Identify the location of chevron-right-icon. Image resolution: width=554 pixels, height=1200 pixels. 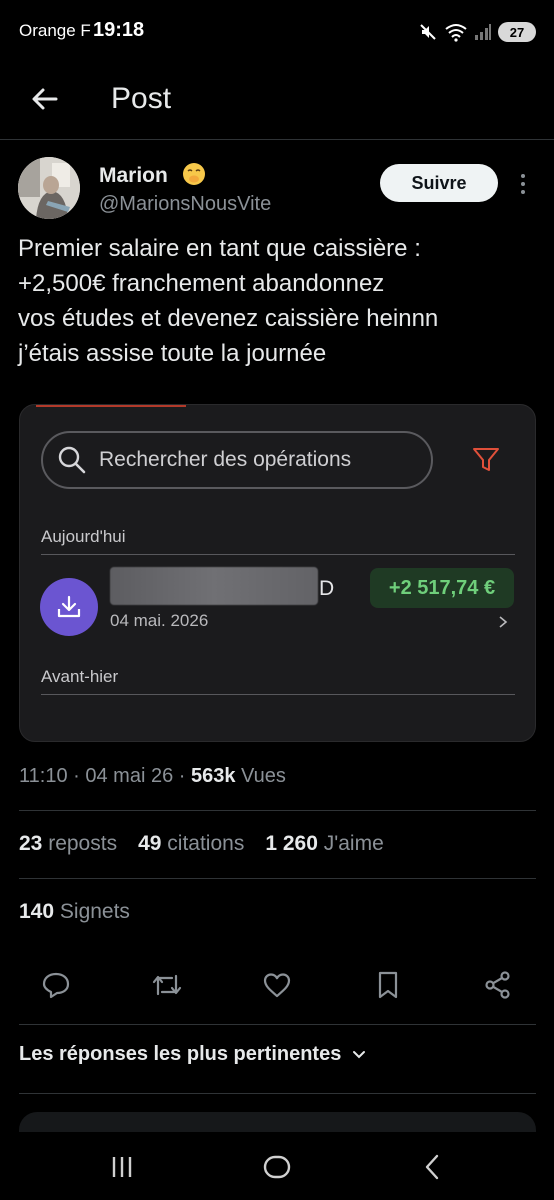
(503, 622).